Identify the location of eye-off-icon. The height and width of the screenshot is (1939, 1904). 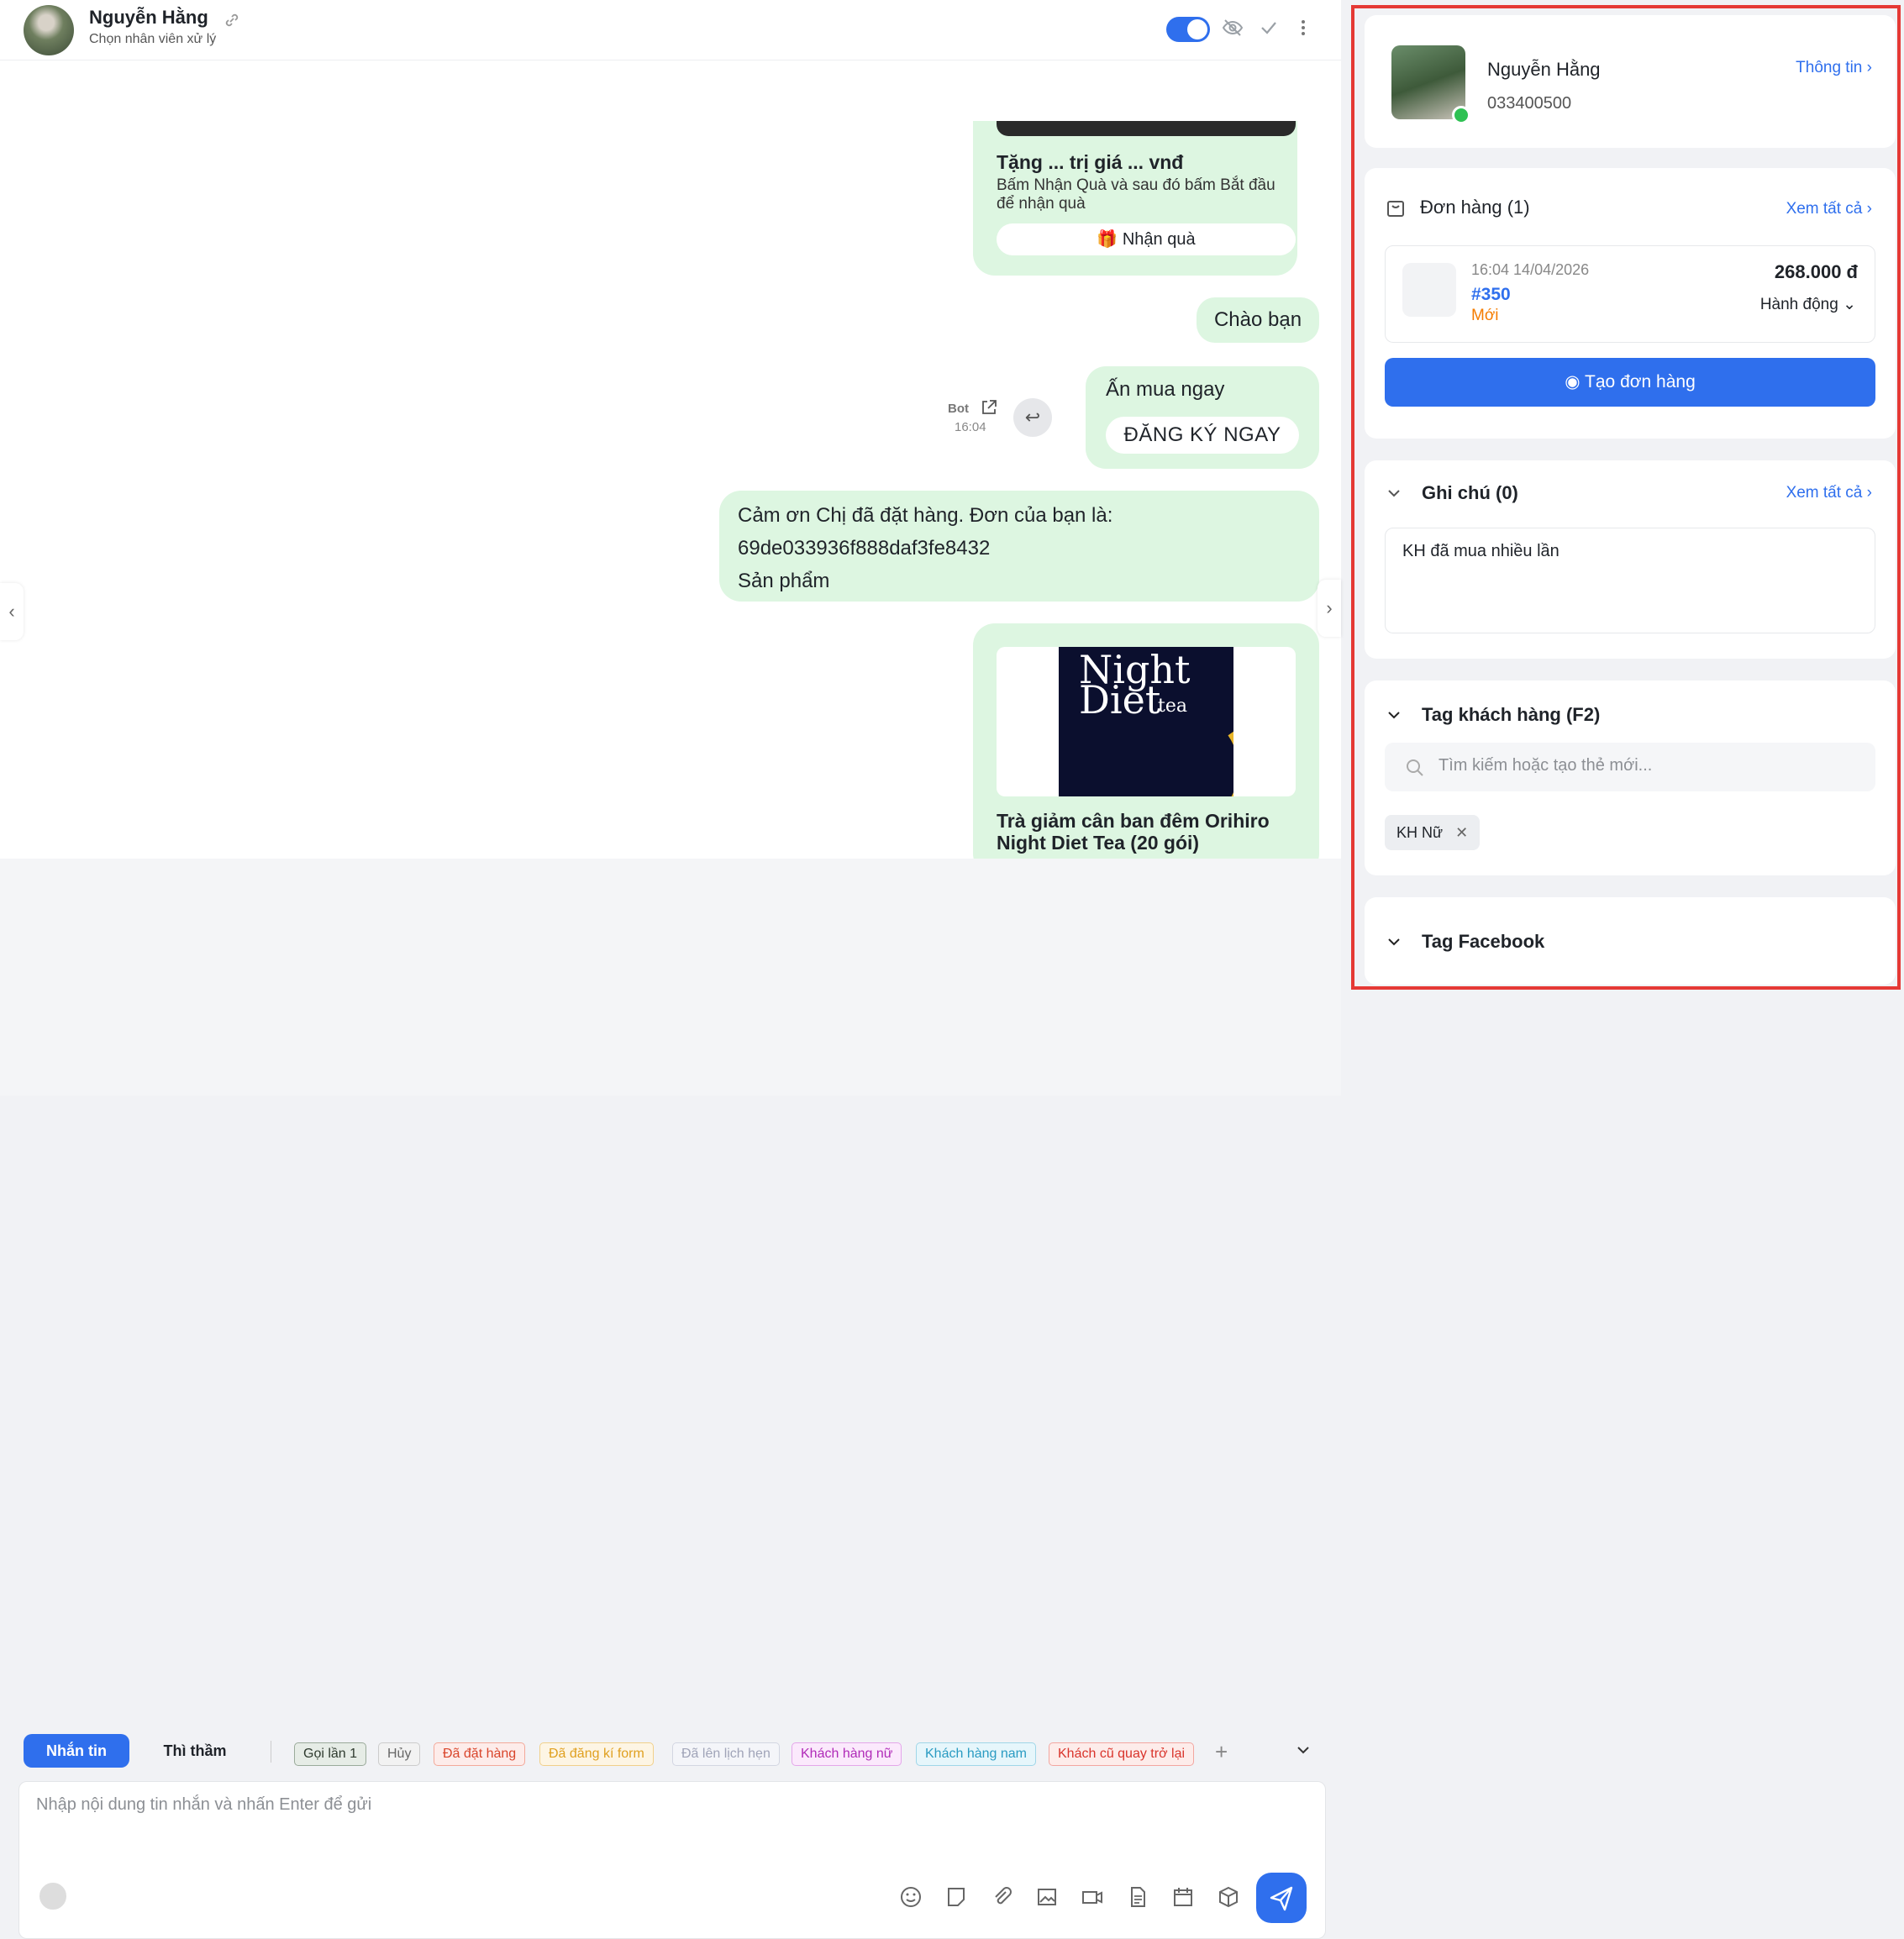
(1232, 27).